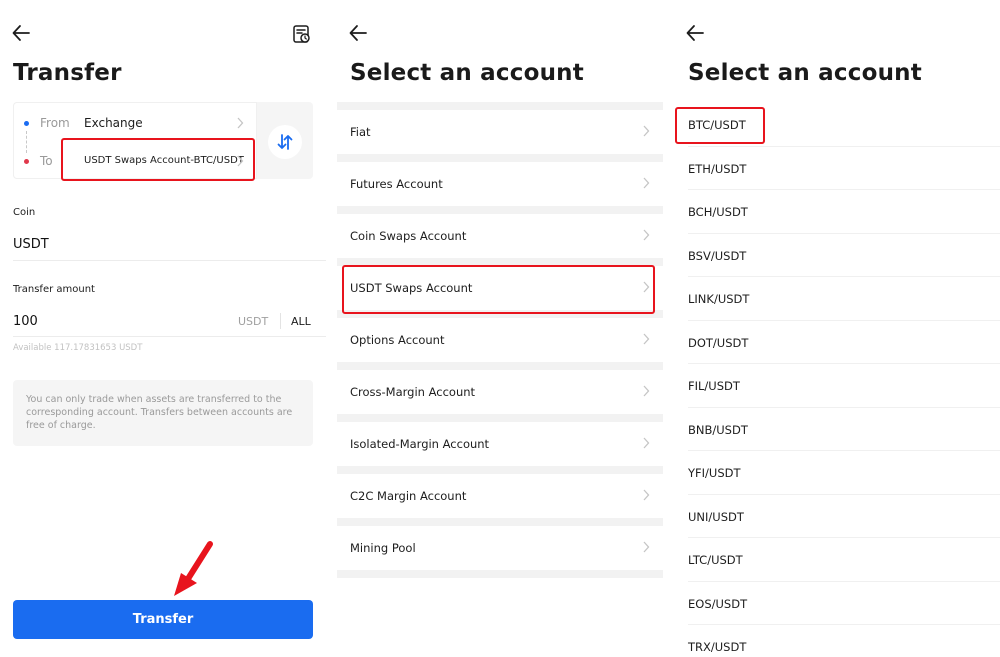 The width and height of the screenshot is (1000, 657). Describe the element at coordinates (714, 473) in the screenshot. I see `pair-item: YFI/USDT` at that location.